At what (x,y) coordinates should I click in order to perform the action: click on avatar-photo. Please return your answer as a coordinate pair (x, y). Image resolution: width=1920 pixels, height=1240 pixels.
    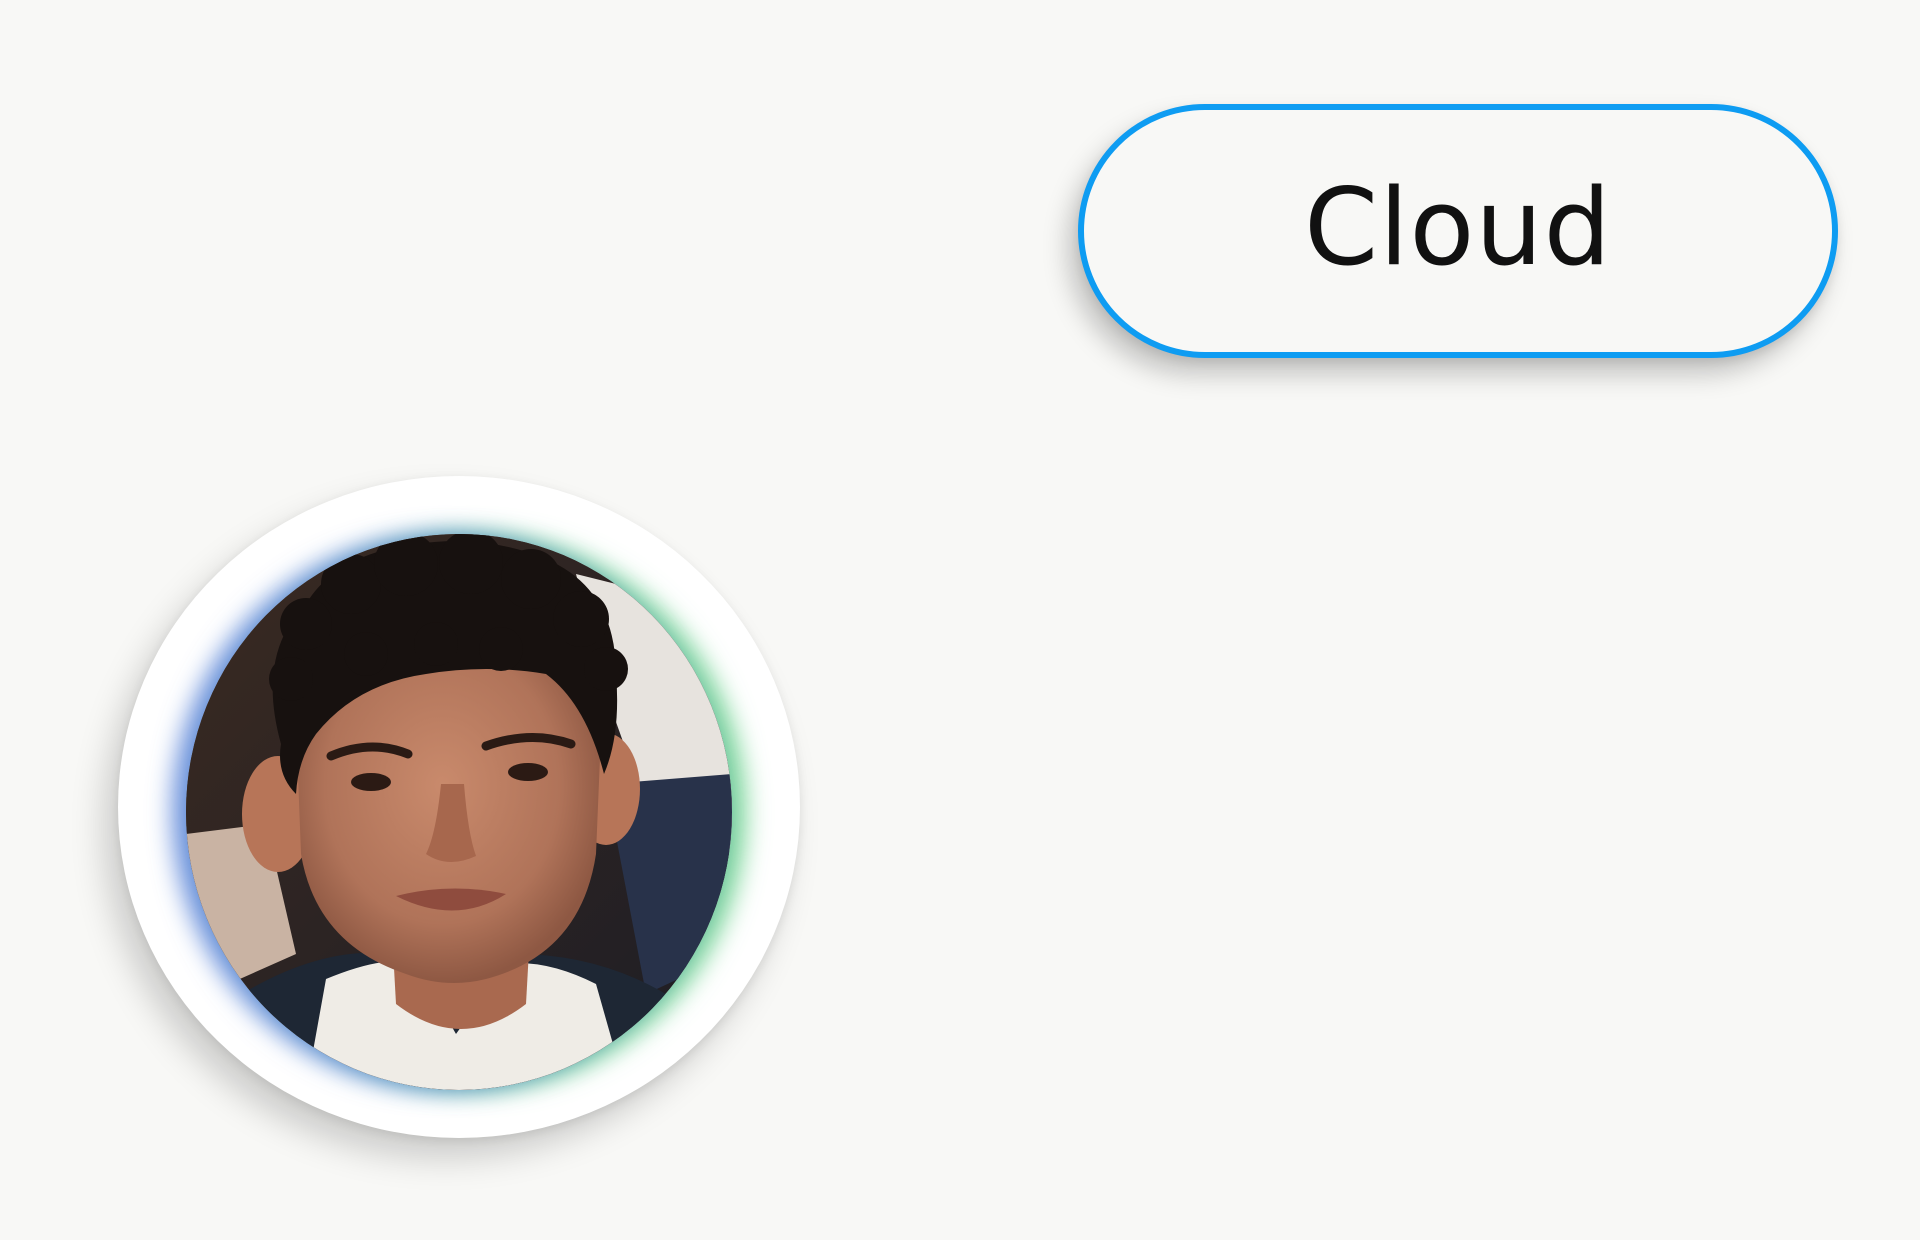
    Looking at the image, I should click on (459, 812).